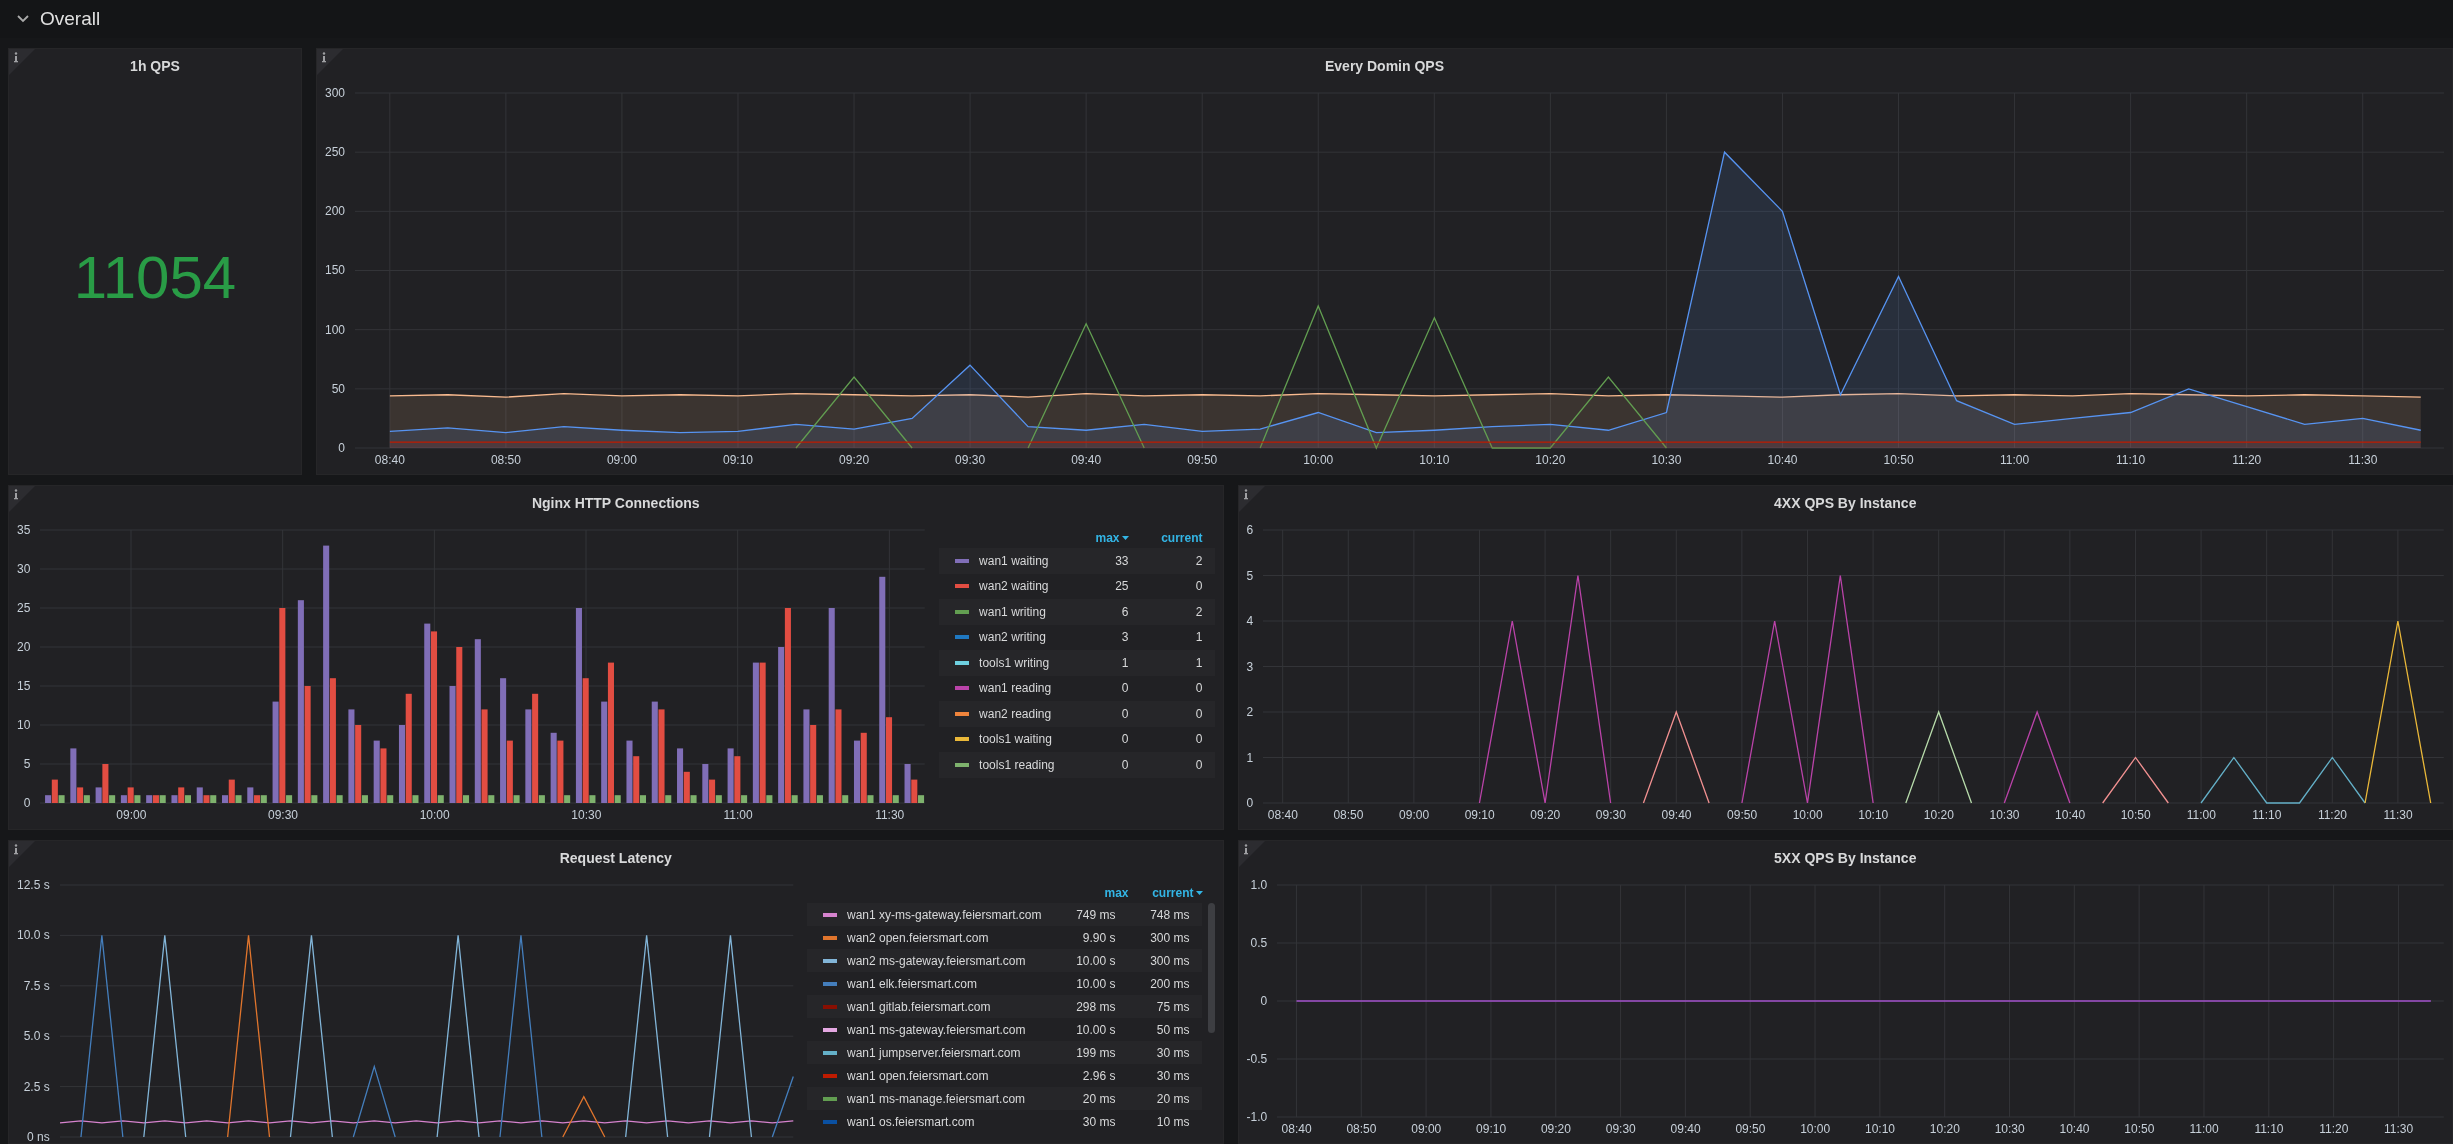 Image resolution: width=2453 pixels, height=1144 pixels. What do you see at coordinates (27, 764) in the screenshot?
I see `y-axis-label: 5` at bounding box center [27, 764].